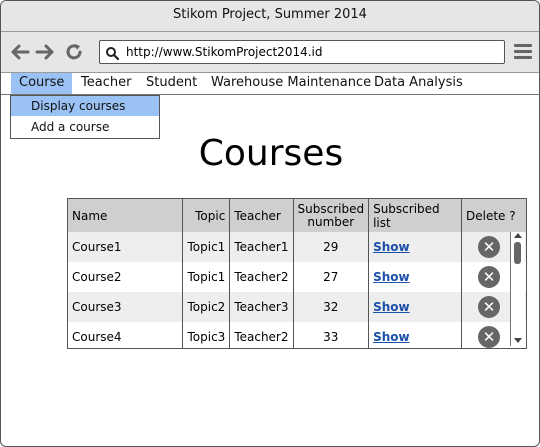 The width and height of the screenshot is (540, 447). I want to click on header-delete: Delete ?, so click(493, 215).